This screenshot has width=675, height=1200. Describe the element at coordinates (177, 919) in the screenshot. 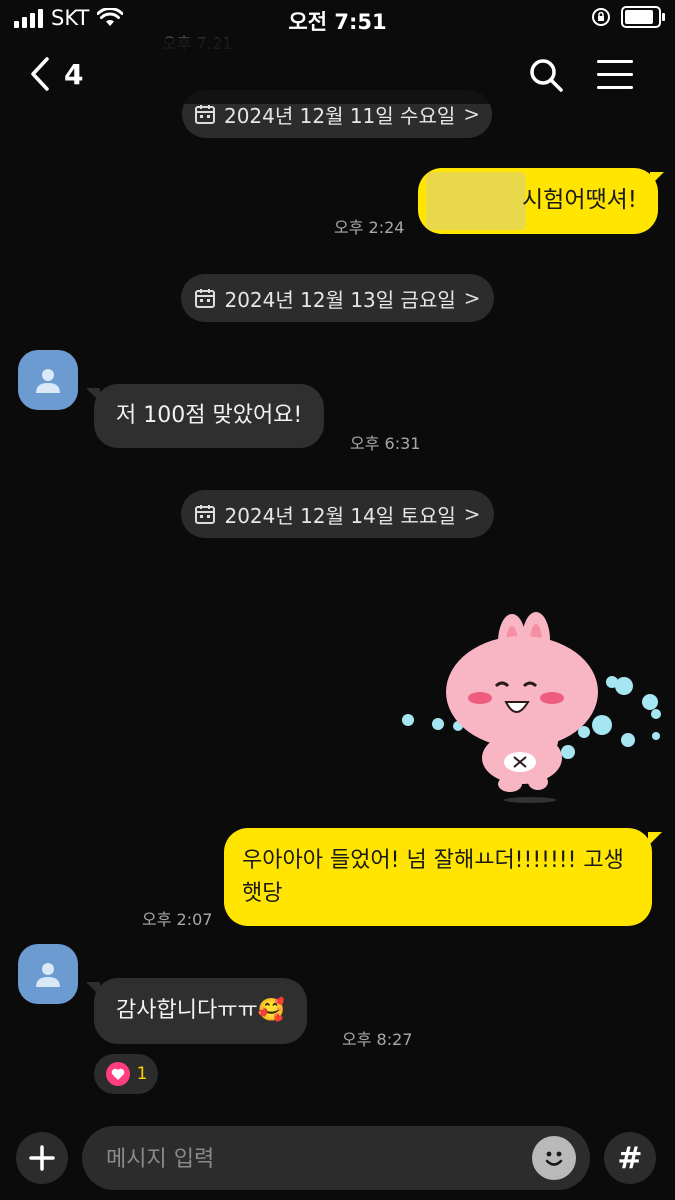

I see `message-time: 오후 2:07` at that location.